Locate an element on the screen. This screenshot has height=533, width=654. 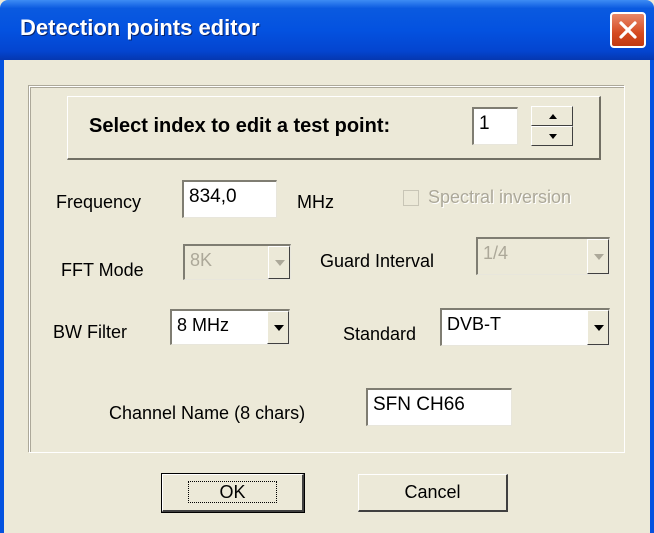
channel-name-input: SFN CH66 is located at coordinates (439, 407).